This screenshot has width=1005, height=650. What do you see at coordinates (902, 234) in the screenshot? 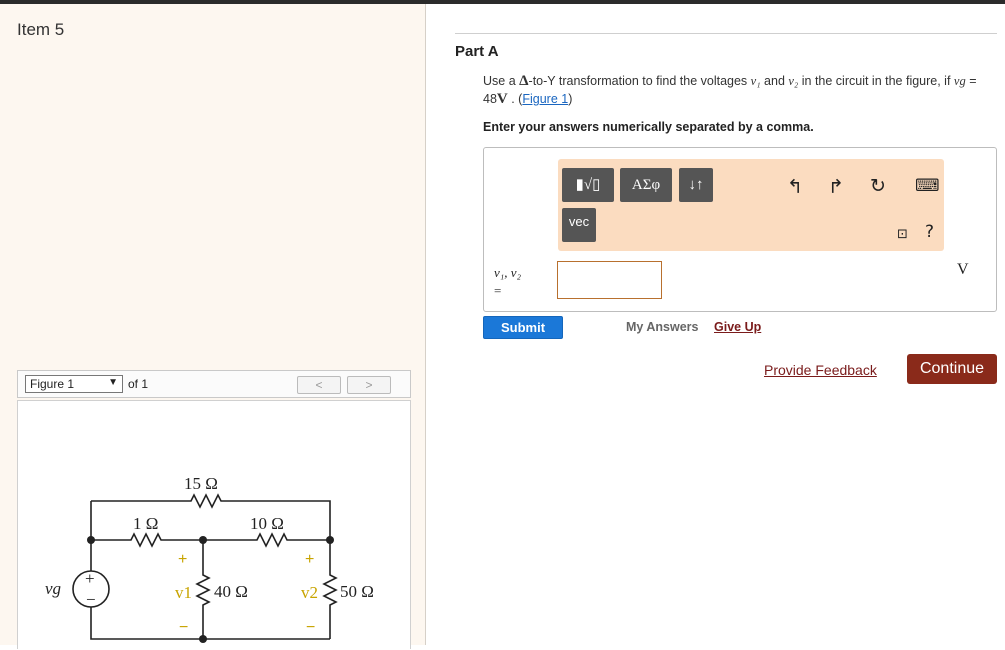
I see `hint-icon: ⊡` at bounding box center [902, 234].